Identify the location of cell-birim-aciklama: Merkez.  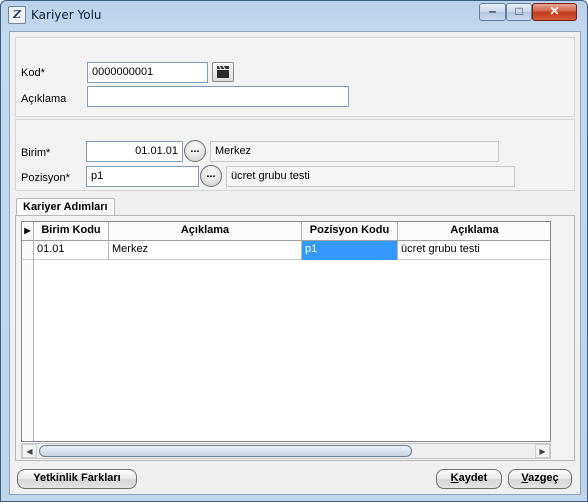
(205, 250).